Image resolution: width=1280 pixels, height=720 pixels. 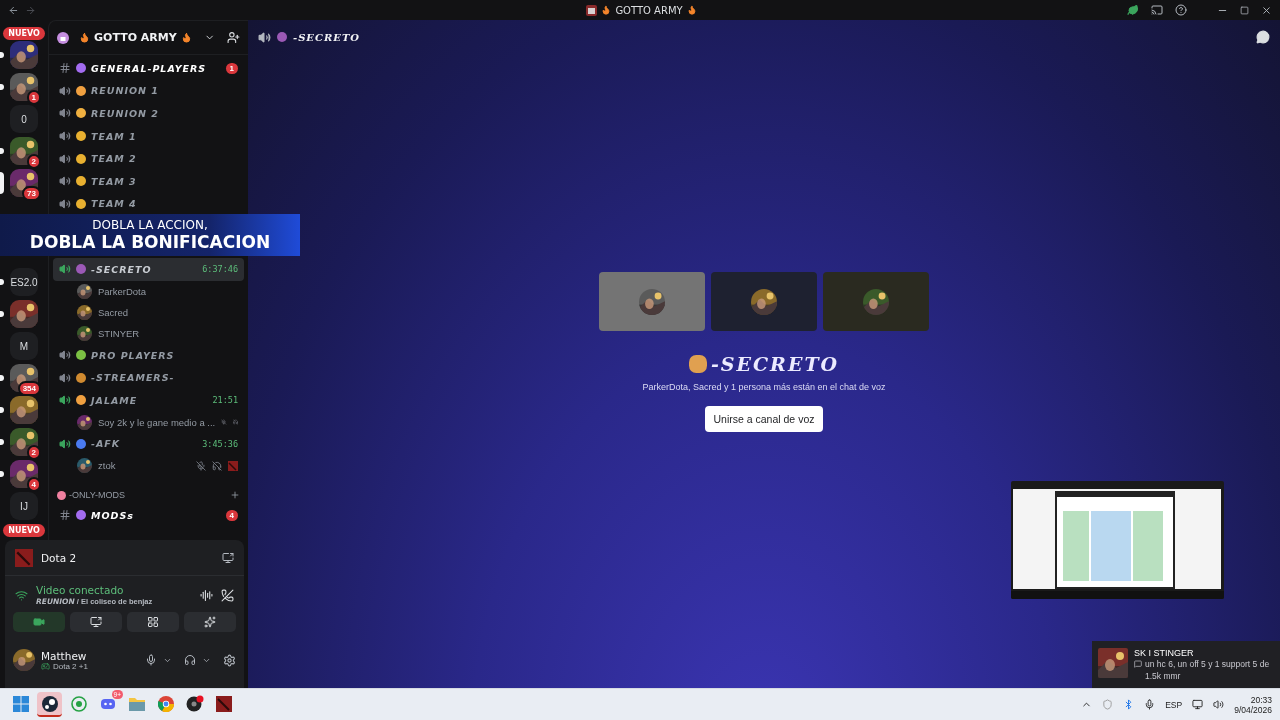 What do you see at coordinates (168, 333) in the screenshot?
I see `user-name: STINYER` at bounding box center [168, 333].